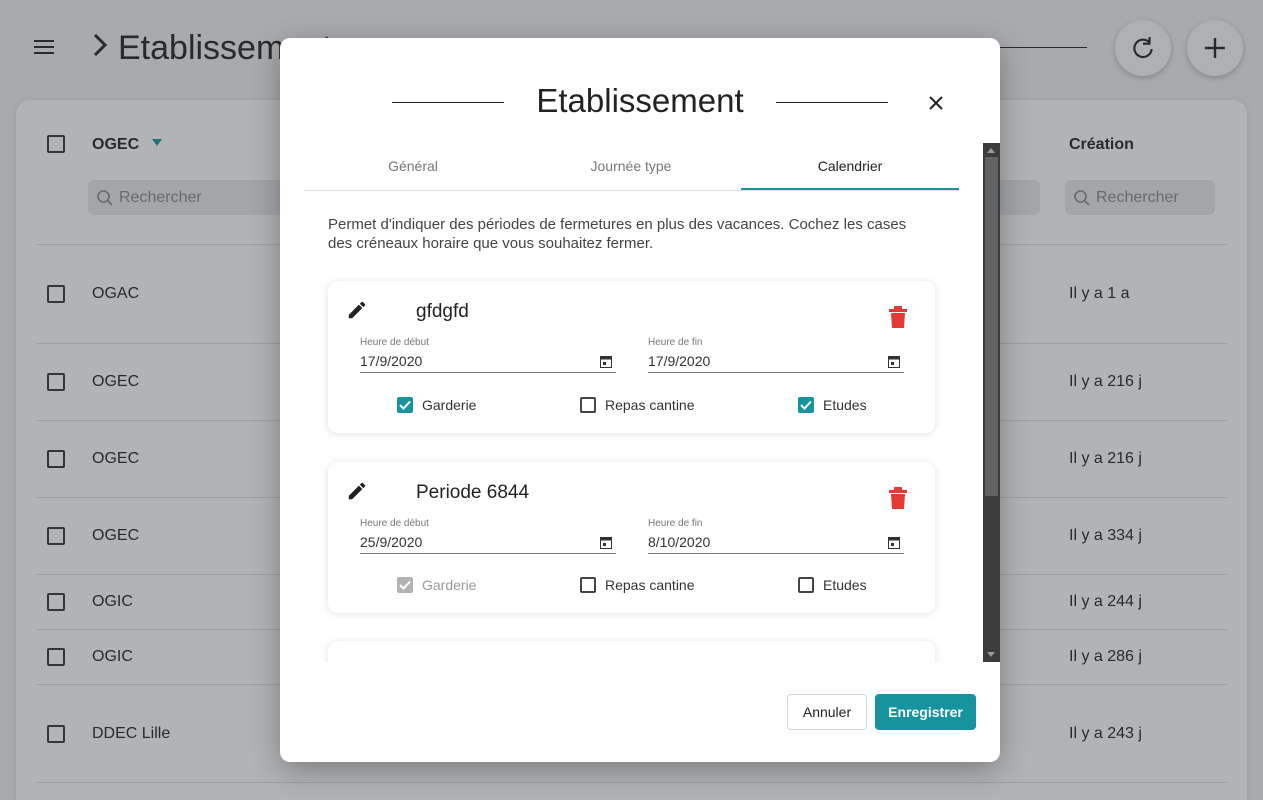 The image size is (1263, 800). I want to click on start-date-value: 17/9/2020, so click(391, 361).